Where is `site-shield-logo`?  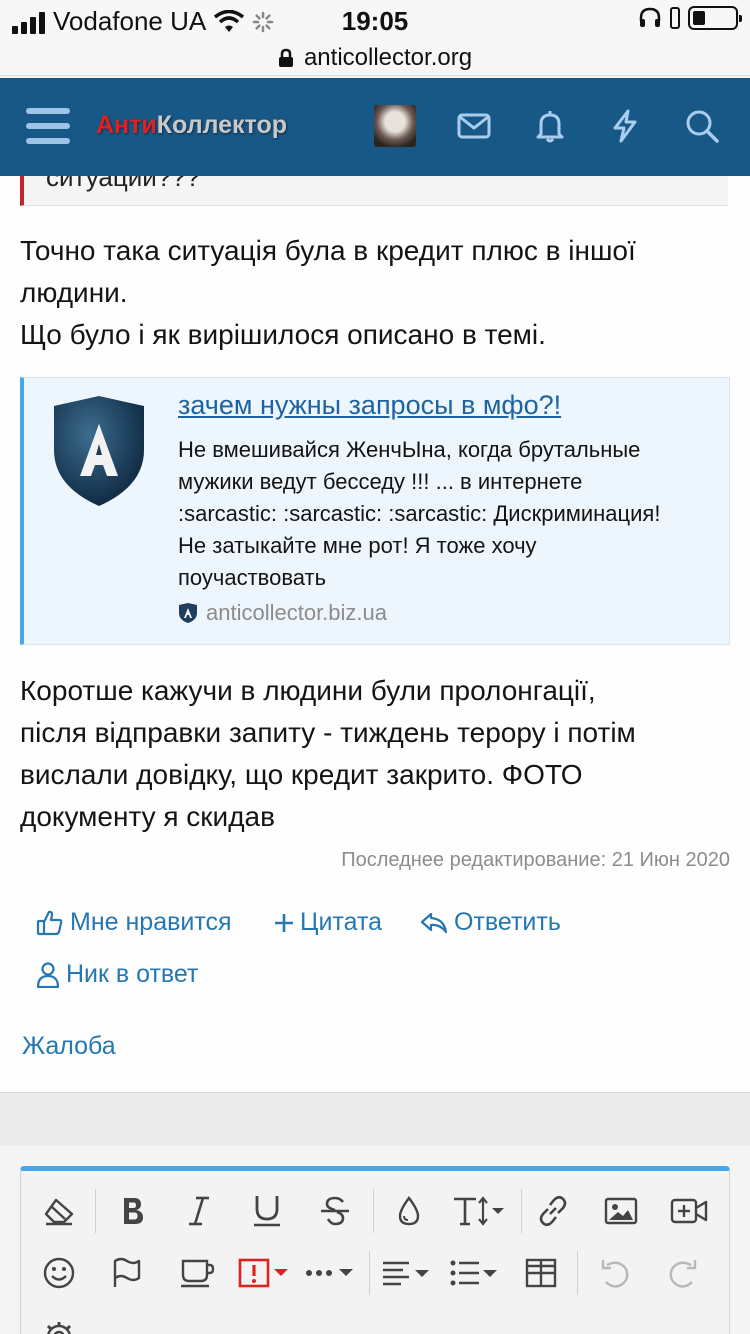
site-shield-logo is located at coordinates (99, 451).